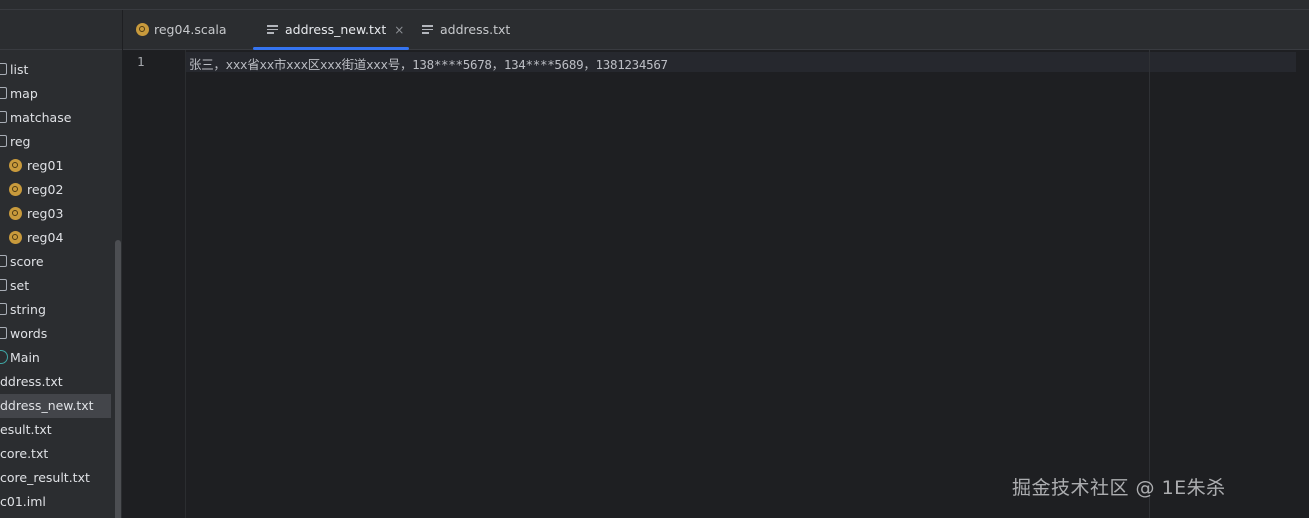 This screenshot has width=1309, height=518. What do you see at coordinates (475, 29) in the screenshot?
I see `tab-label: address.txt` at bounding box center [475, 29].